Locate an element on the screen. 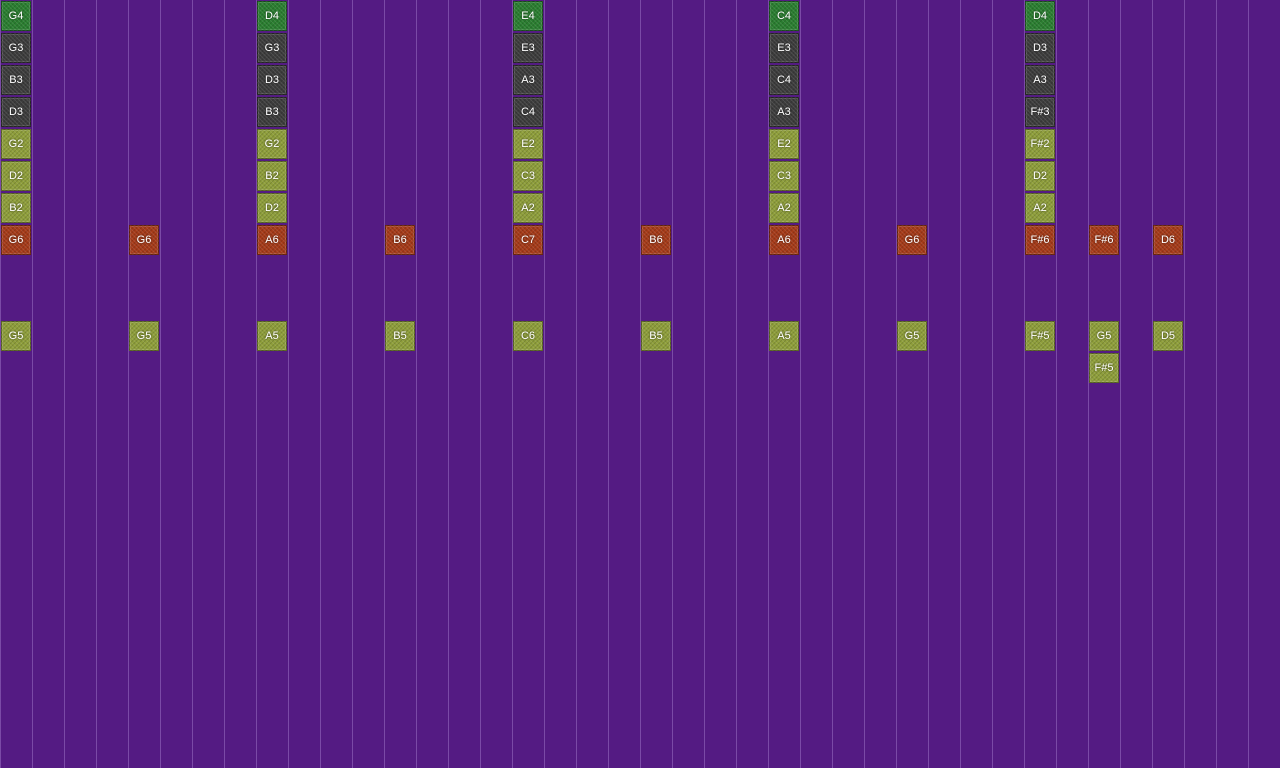  note-cell: G4 is located at coordinates (16, 16).